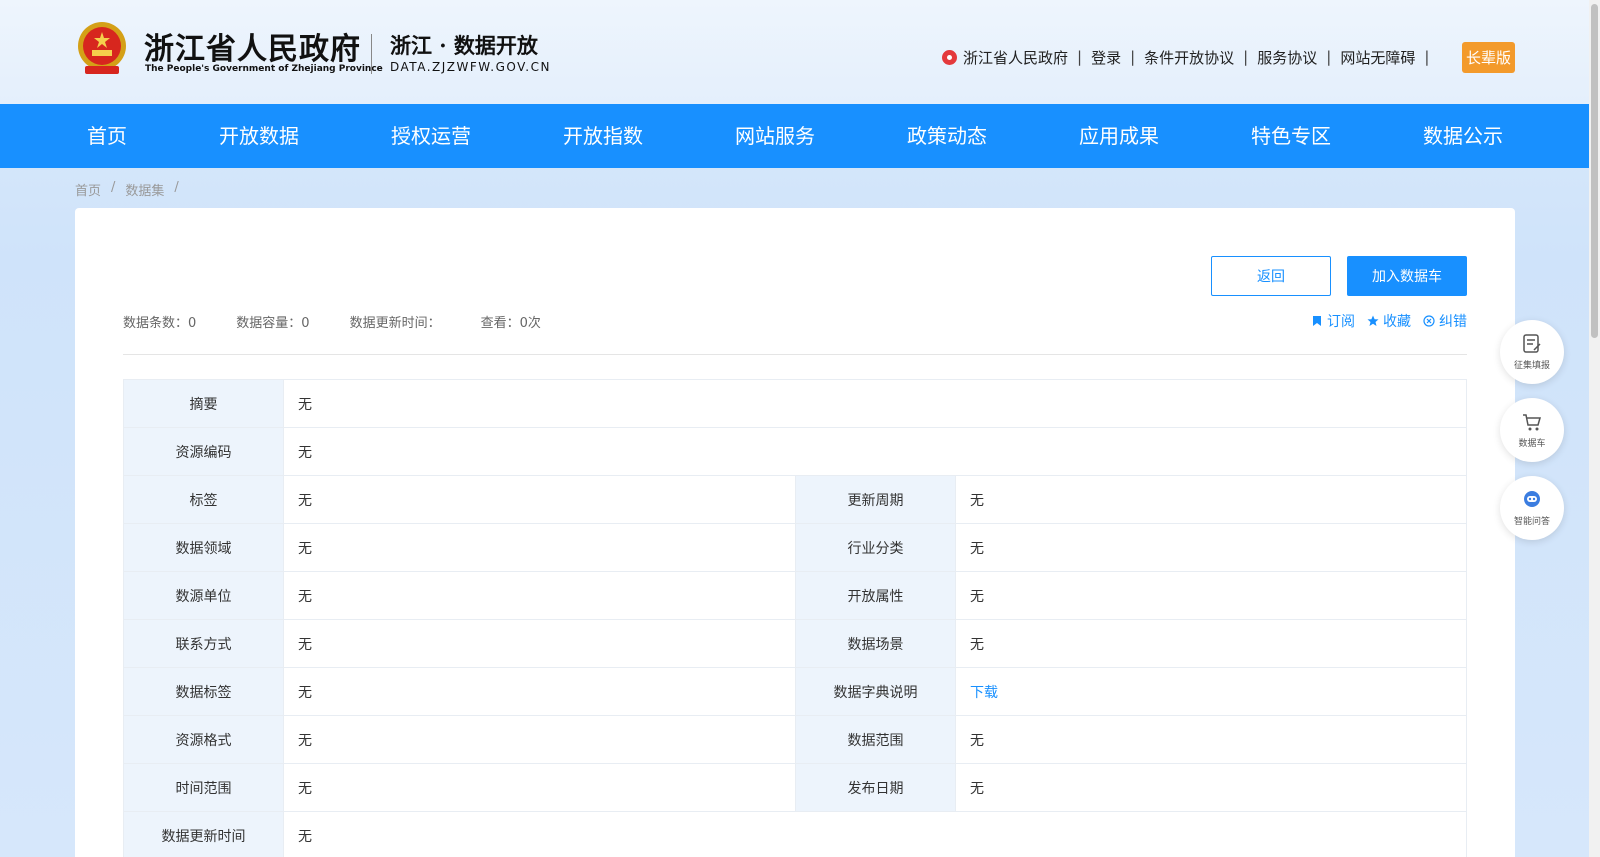  What do you see at coordinates (875, 499) in the screenshot?
I see `field-label: 更新周期` at bounding box center [875, 499].